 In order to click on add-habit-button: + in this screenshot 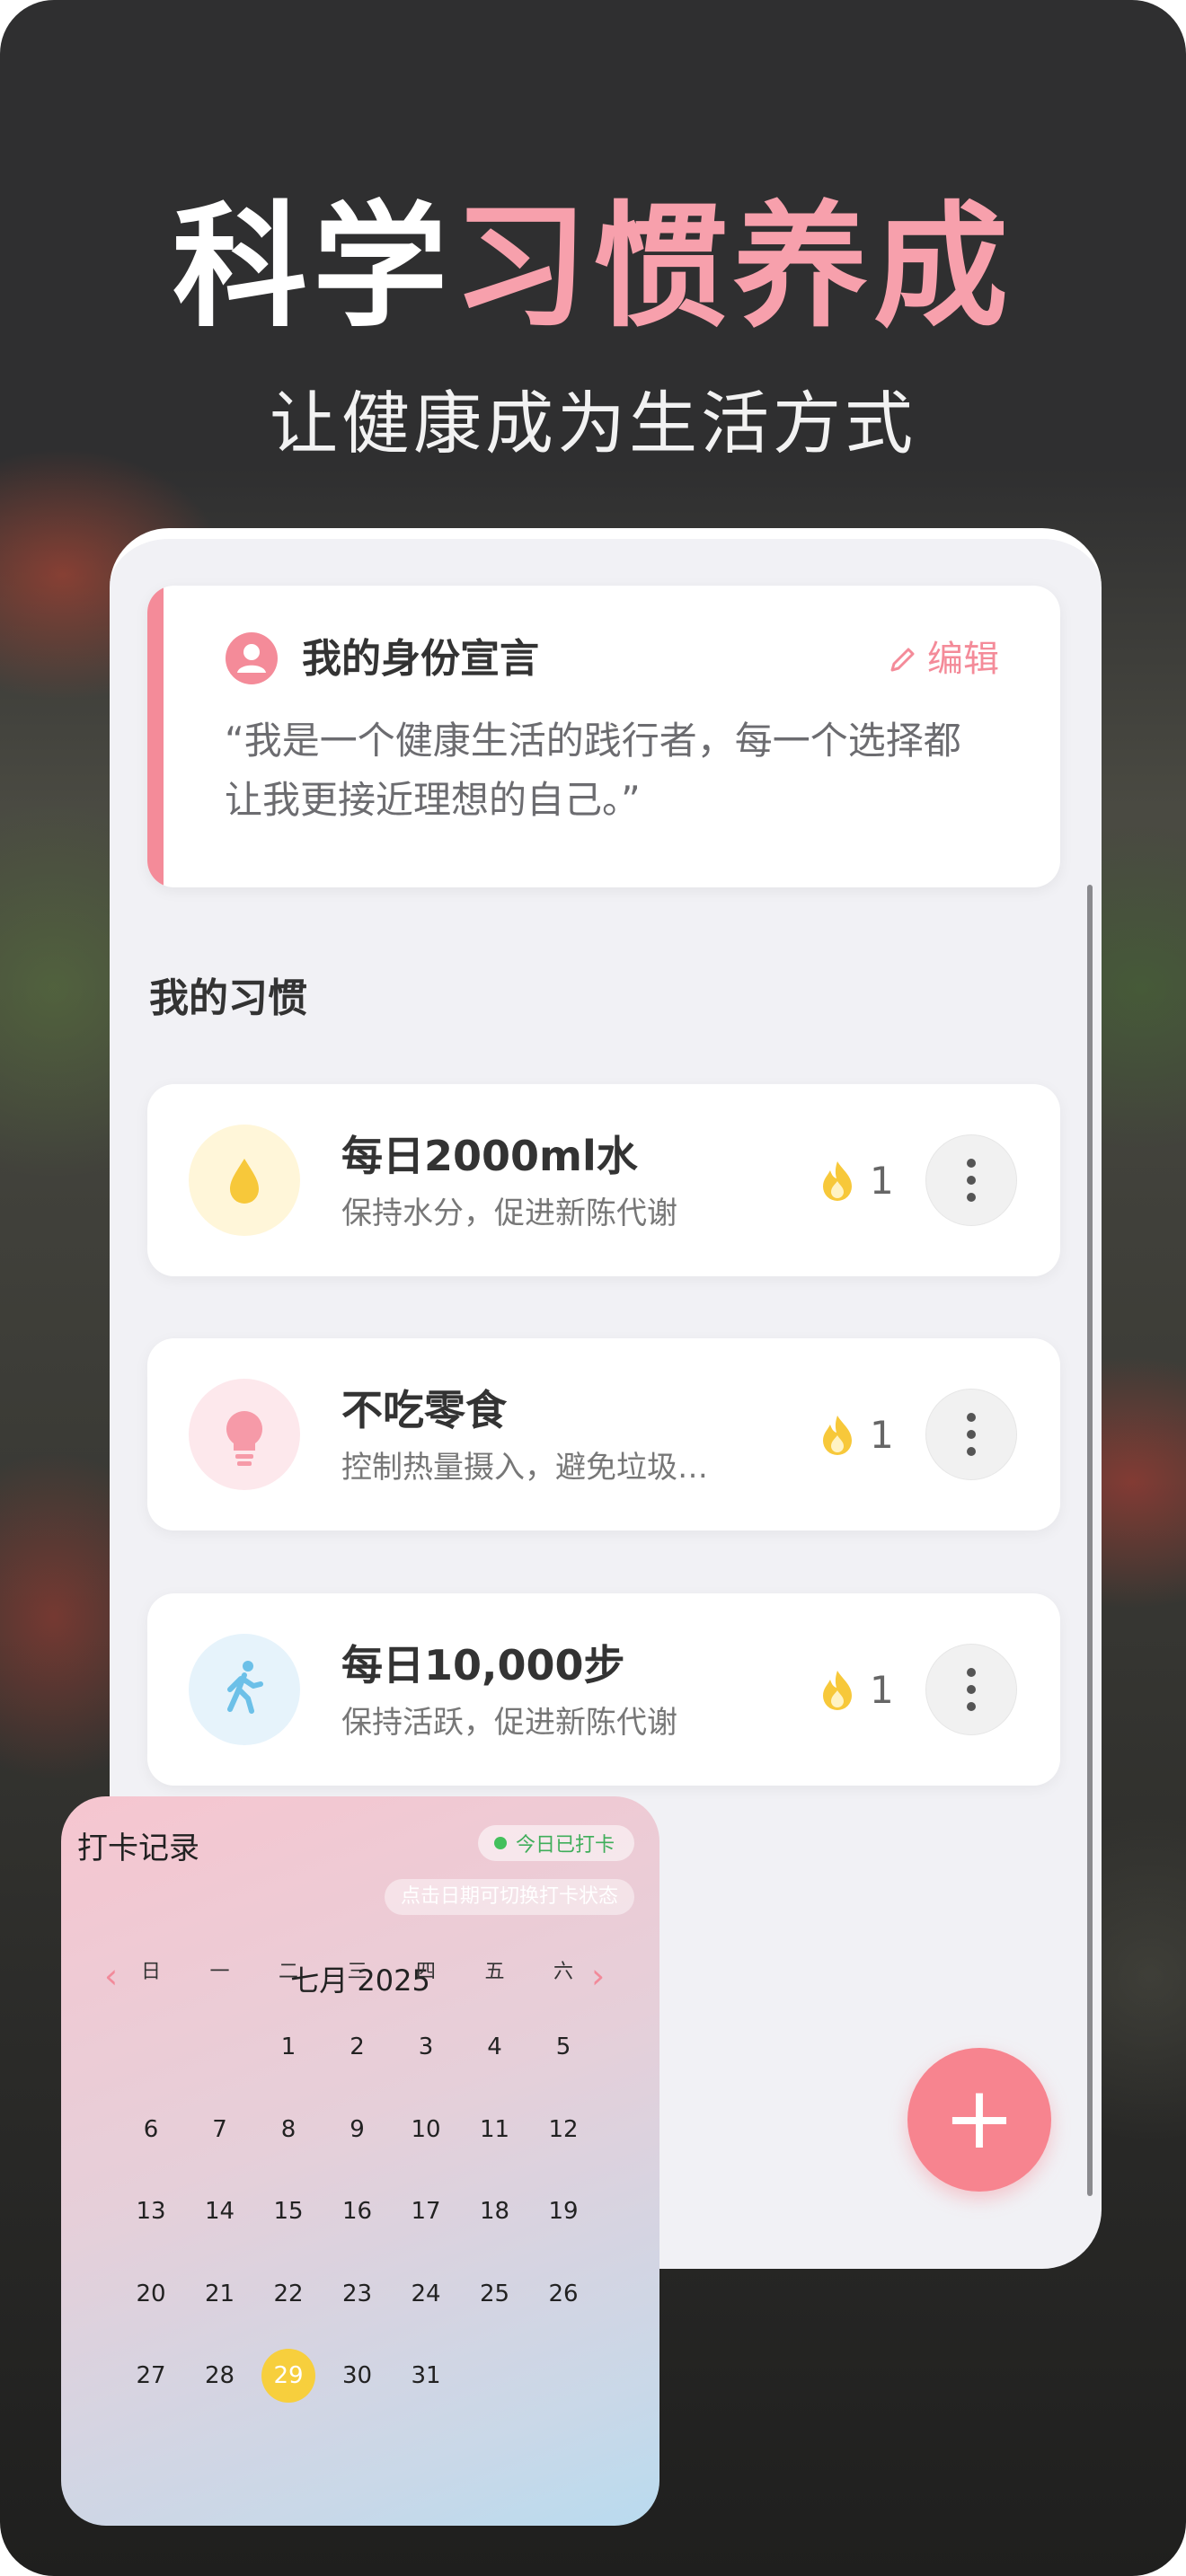, I will do `click(979, 2120)`.